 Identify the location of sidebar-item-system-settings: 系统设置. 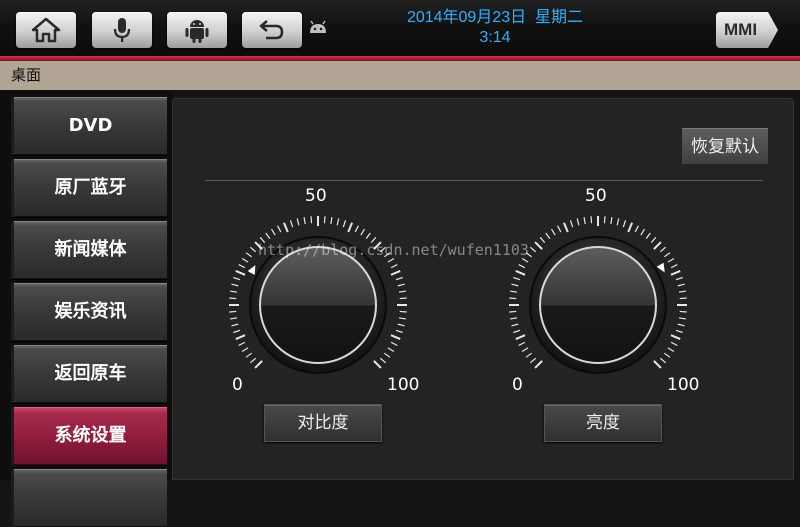
(89, 436).